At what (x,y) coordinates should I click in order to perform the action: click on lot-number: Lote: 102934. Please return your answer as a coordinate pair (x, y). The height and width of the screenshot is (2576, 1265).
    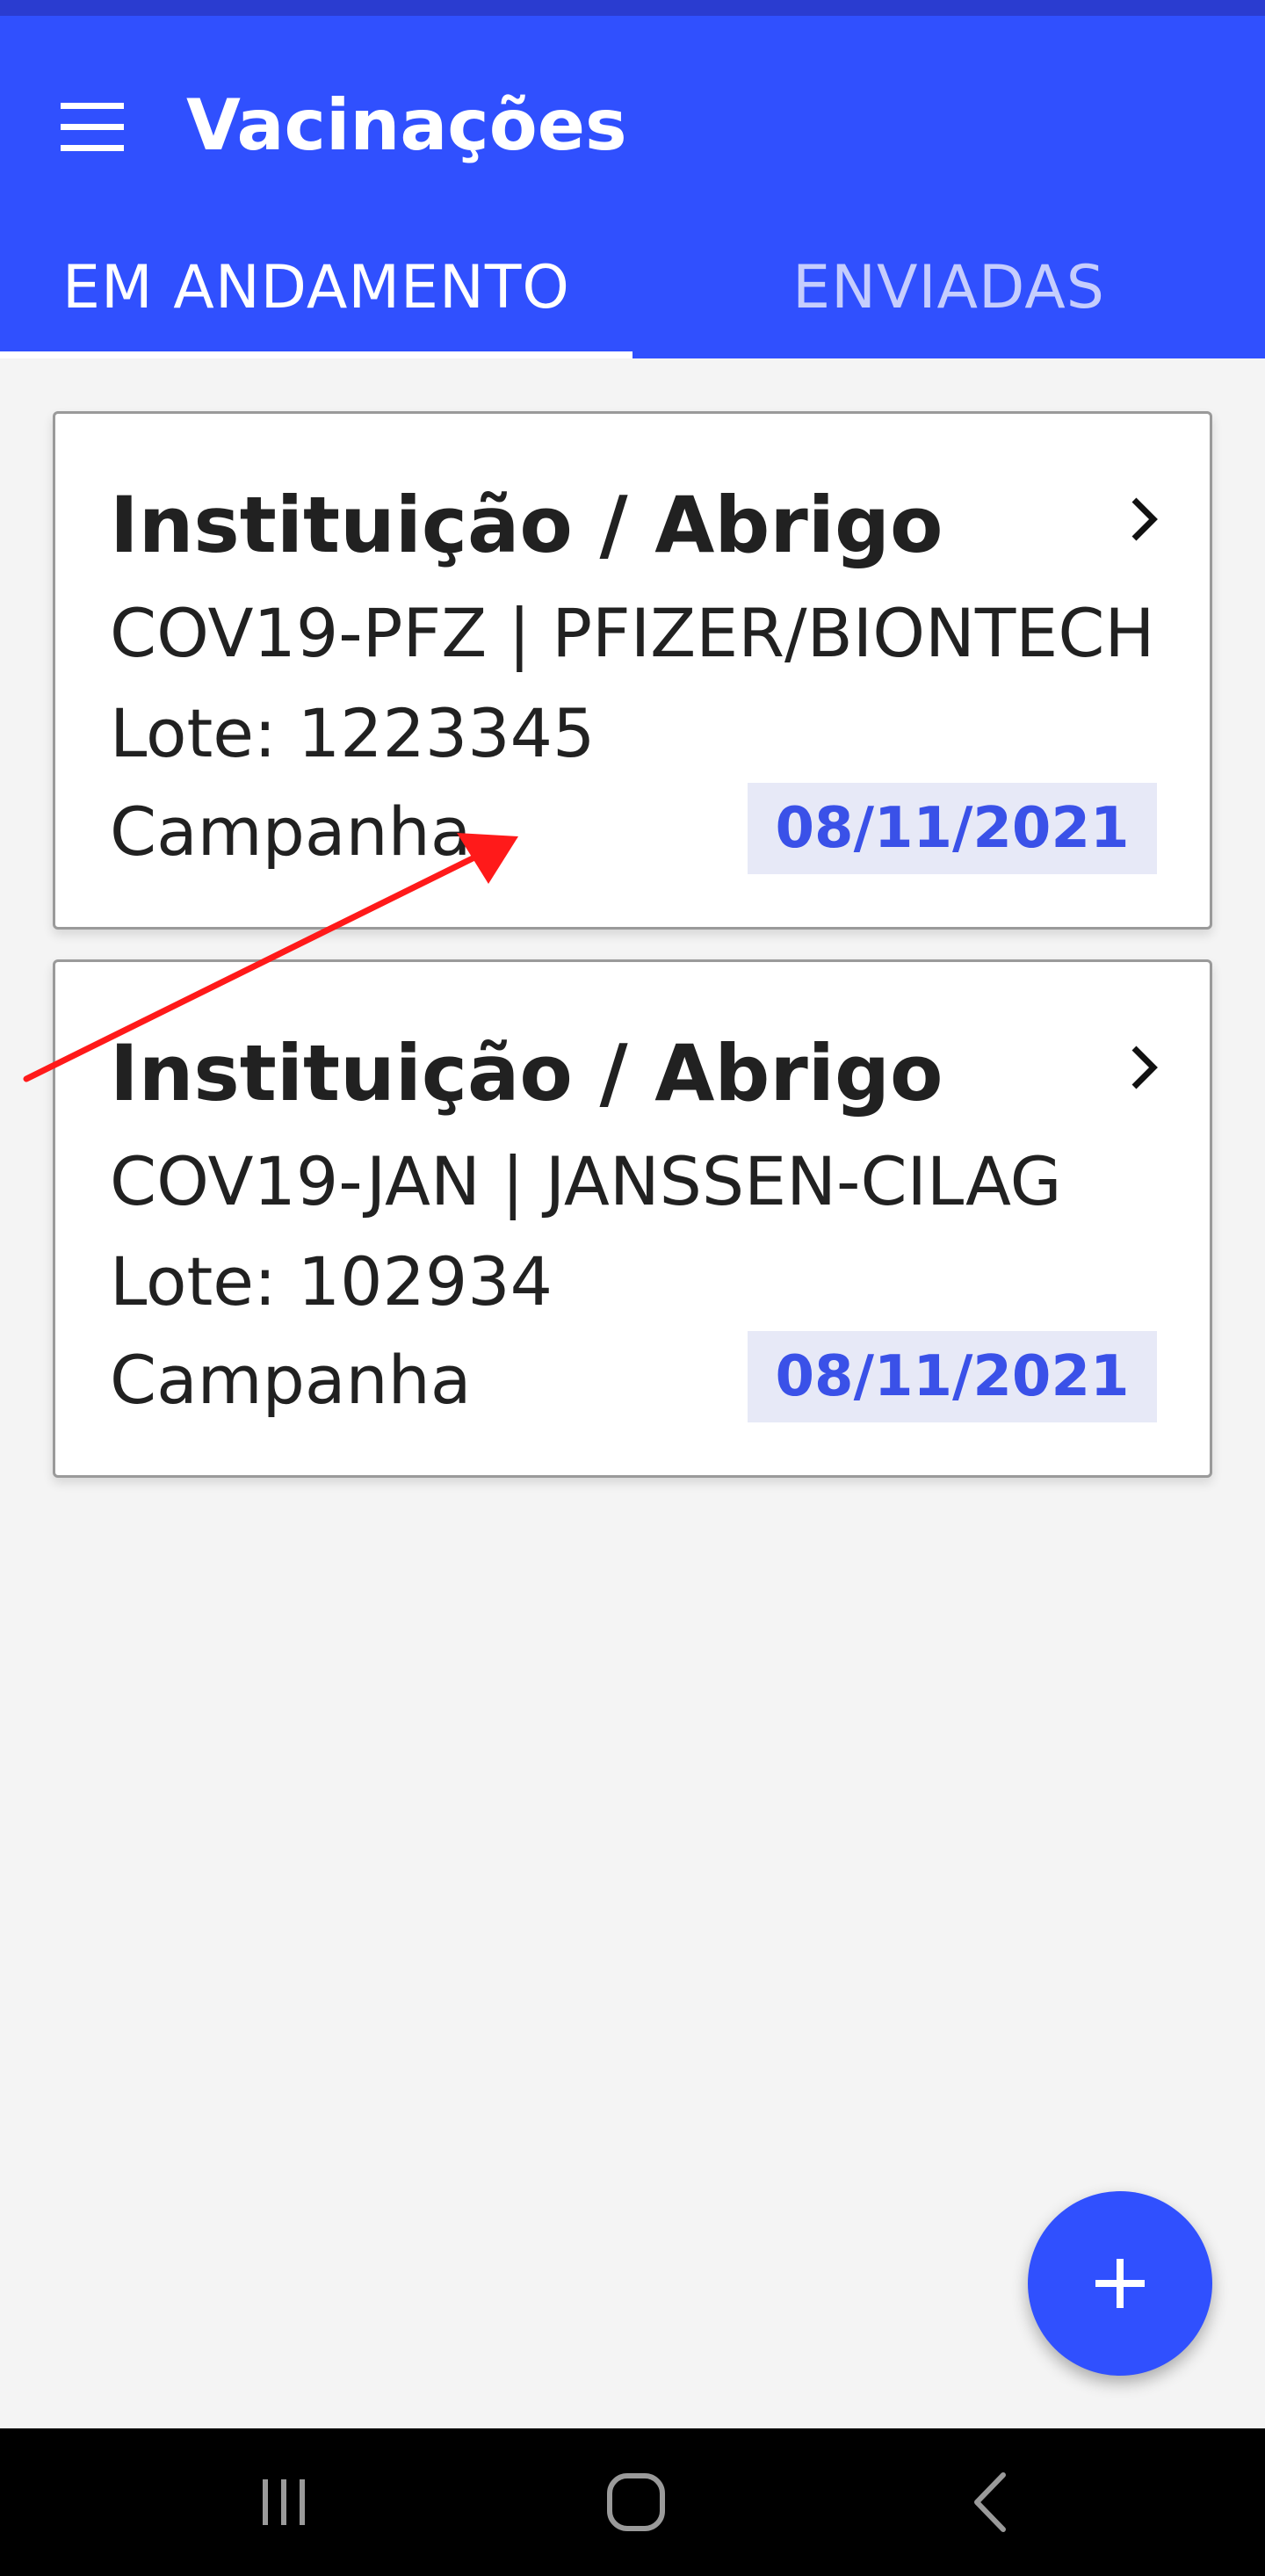
    Looking at the image, I should click on (331, 1281).